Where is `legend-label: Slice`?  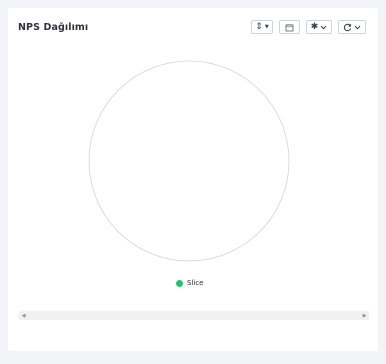
legend-label: Slice is located at coordinates (195, 283).